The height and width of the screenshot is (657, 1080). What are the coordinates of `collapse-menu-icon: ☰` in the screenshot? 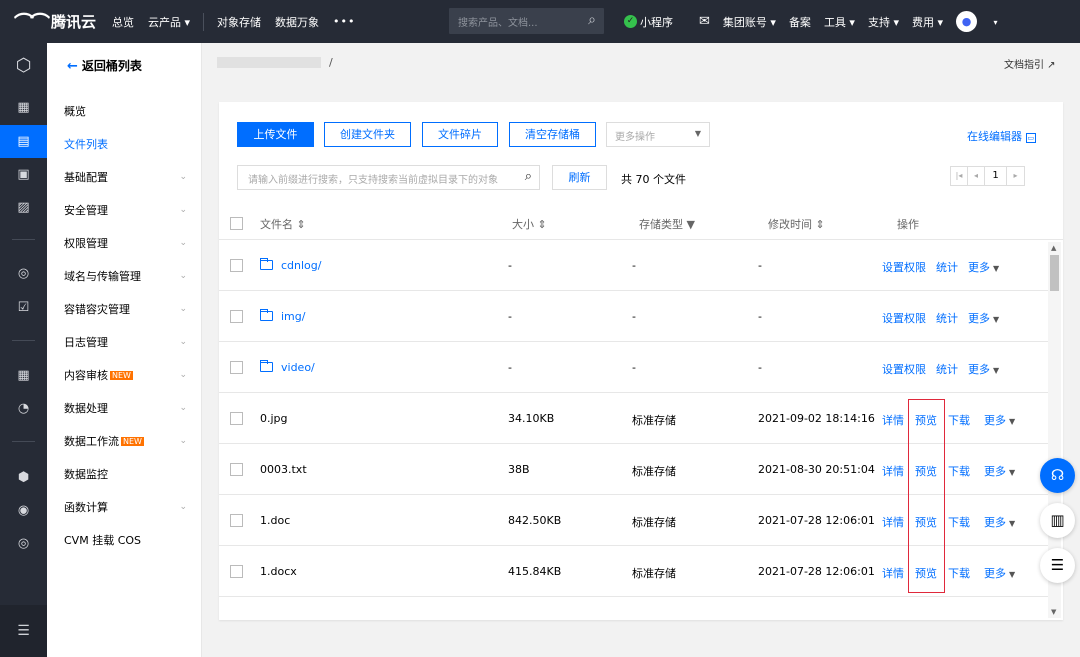 It's located at (23, 631).